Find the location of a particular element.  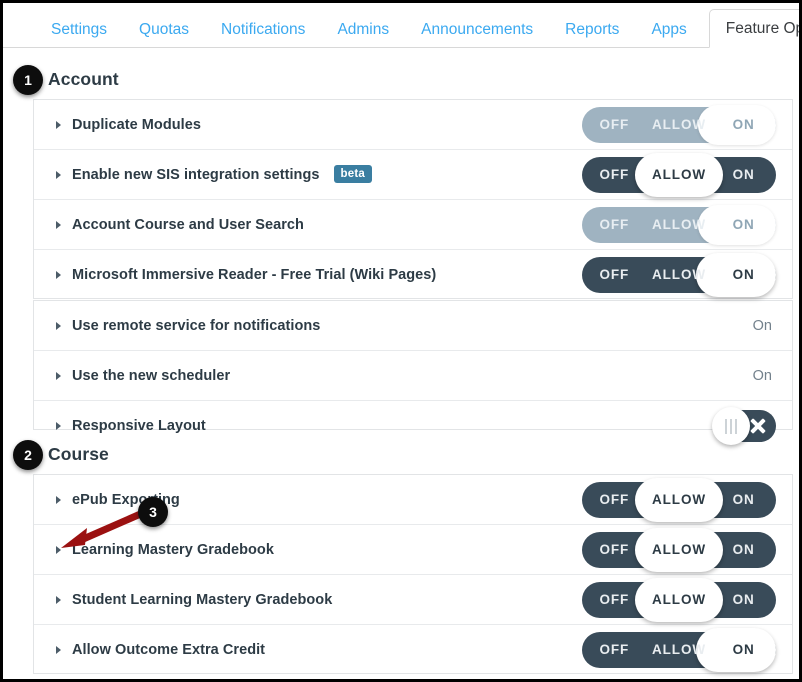

feature-row-duplicate-modules: Duplicate Modules OFF ALLOW ON is located at coordinates (413, 125).